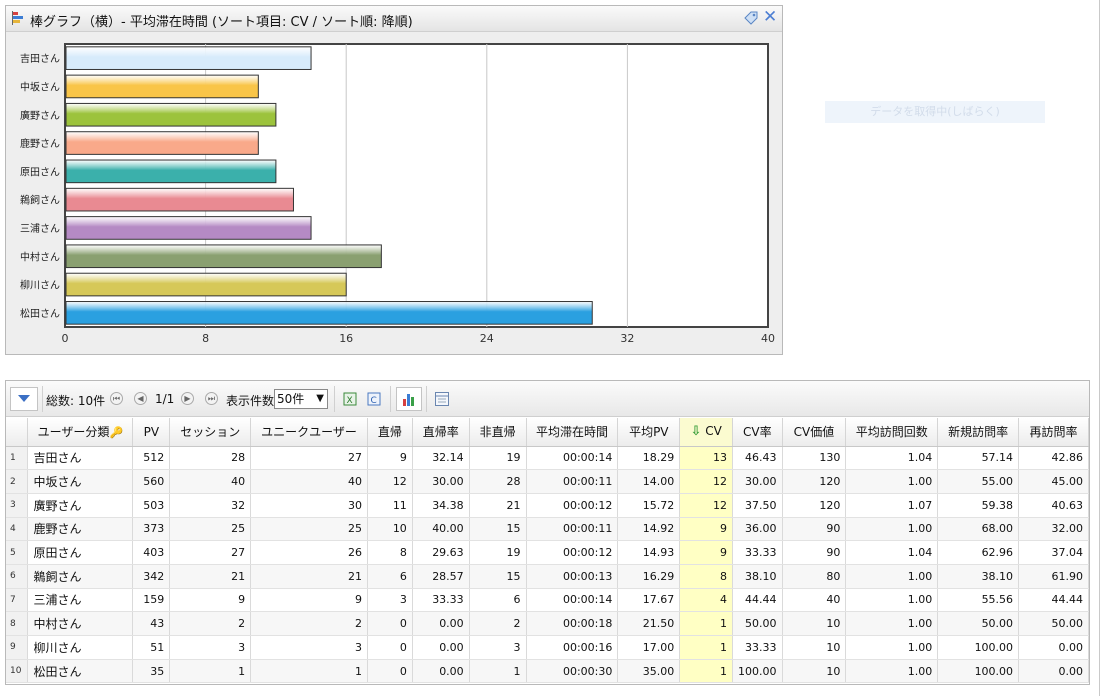  What do you see at coordinates (814, 432) in the screenshot?
I see `column-header-cv-value: CV価値` at bounding box center [814, 432].